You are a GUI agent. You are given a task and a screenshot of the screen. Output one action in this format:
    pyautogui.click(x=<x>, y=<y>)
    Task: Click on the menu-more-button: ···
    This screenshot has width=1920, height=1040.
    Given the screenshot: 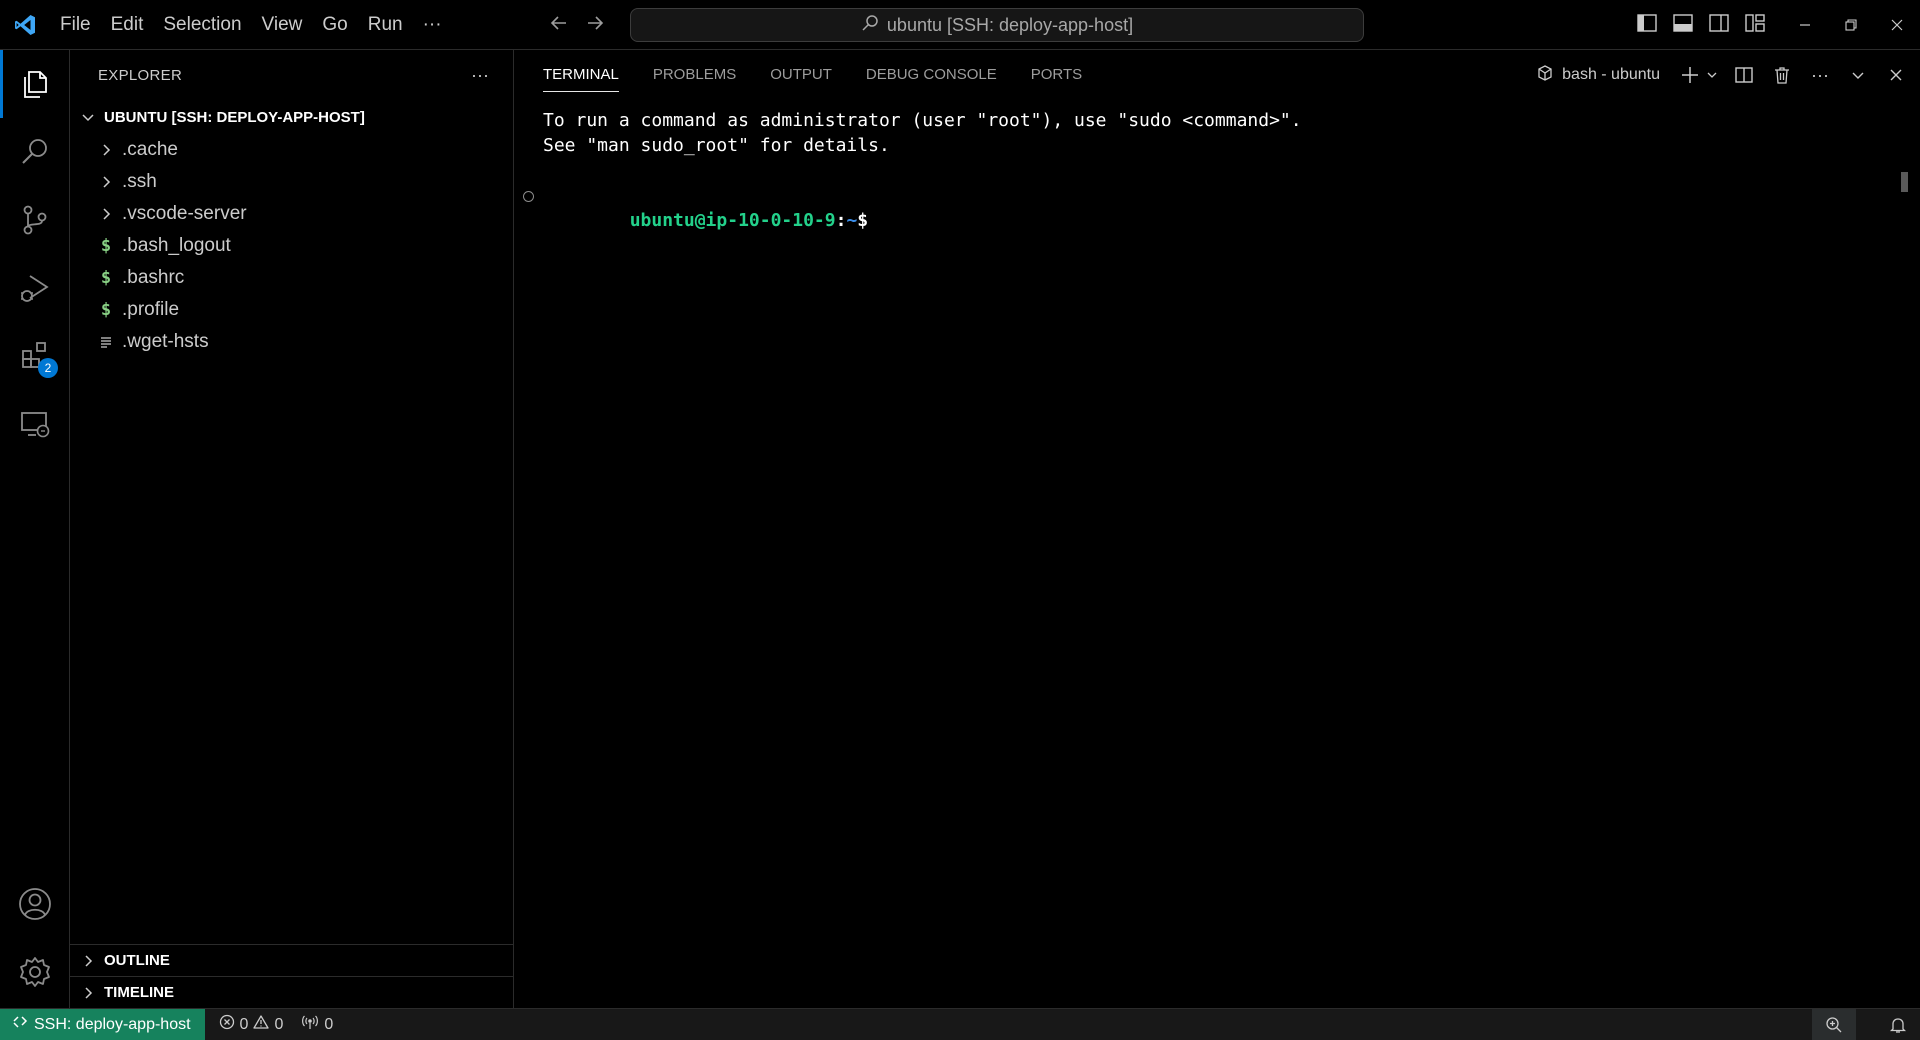 What is the action you would take?
    pyautogui.click(x=432, y=25)
    